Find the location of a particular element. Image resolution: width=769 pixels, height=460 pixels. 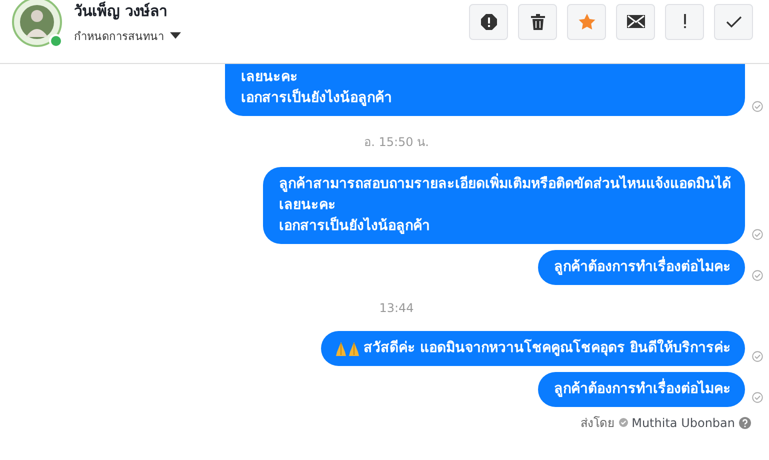

exclamation-icon is located at coordinates (684, 21).